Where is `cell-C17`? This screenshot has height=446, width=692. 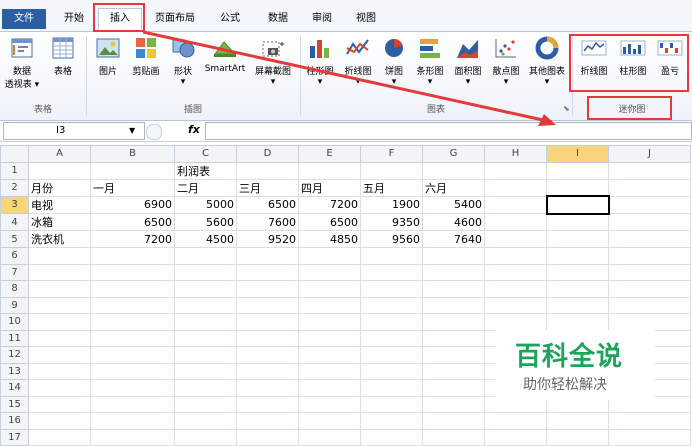 cell-C17 is located at coordinates (205, 437).